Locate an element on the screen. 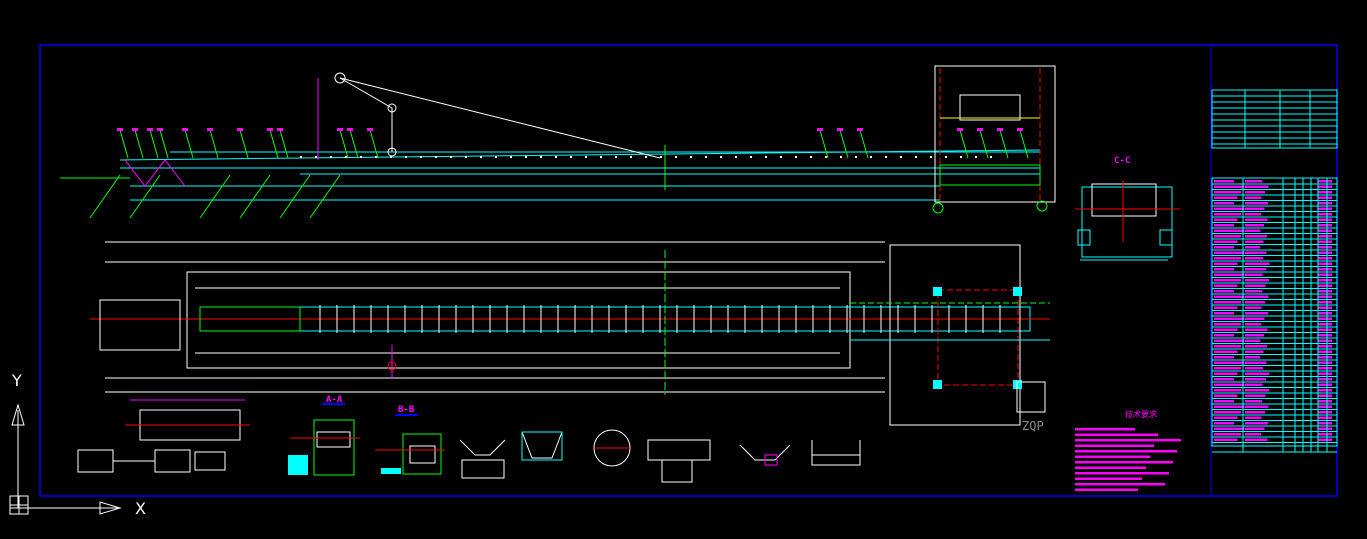 The height and width of the screenshot is (539, 1367). ucs-y-label: Y is located at coordinates (16, 380).